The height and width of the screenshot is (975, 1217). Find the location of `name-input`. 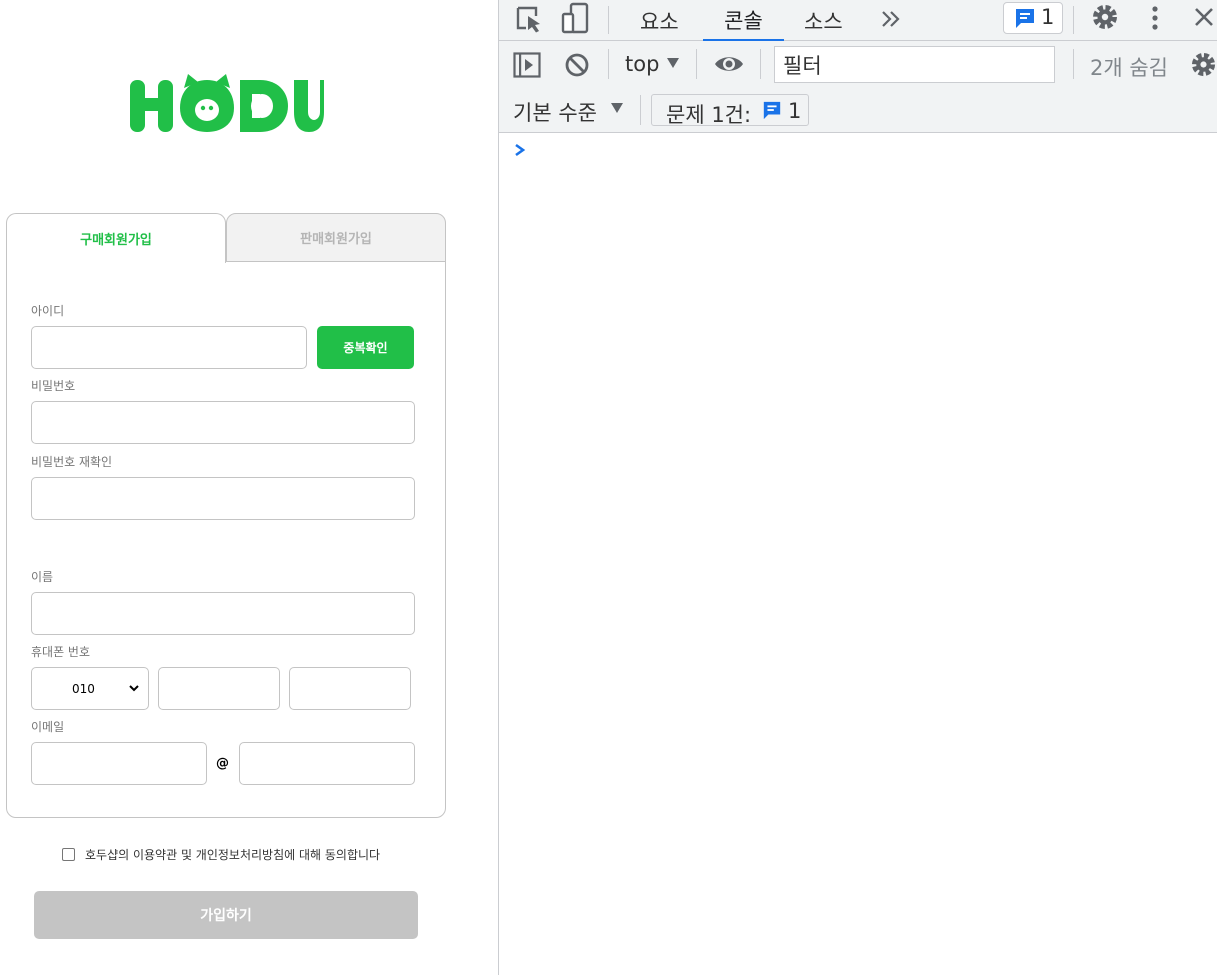

name-input is located at coordinates (223, 613).